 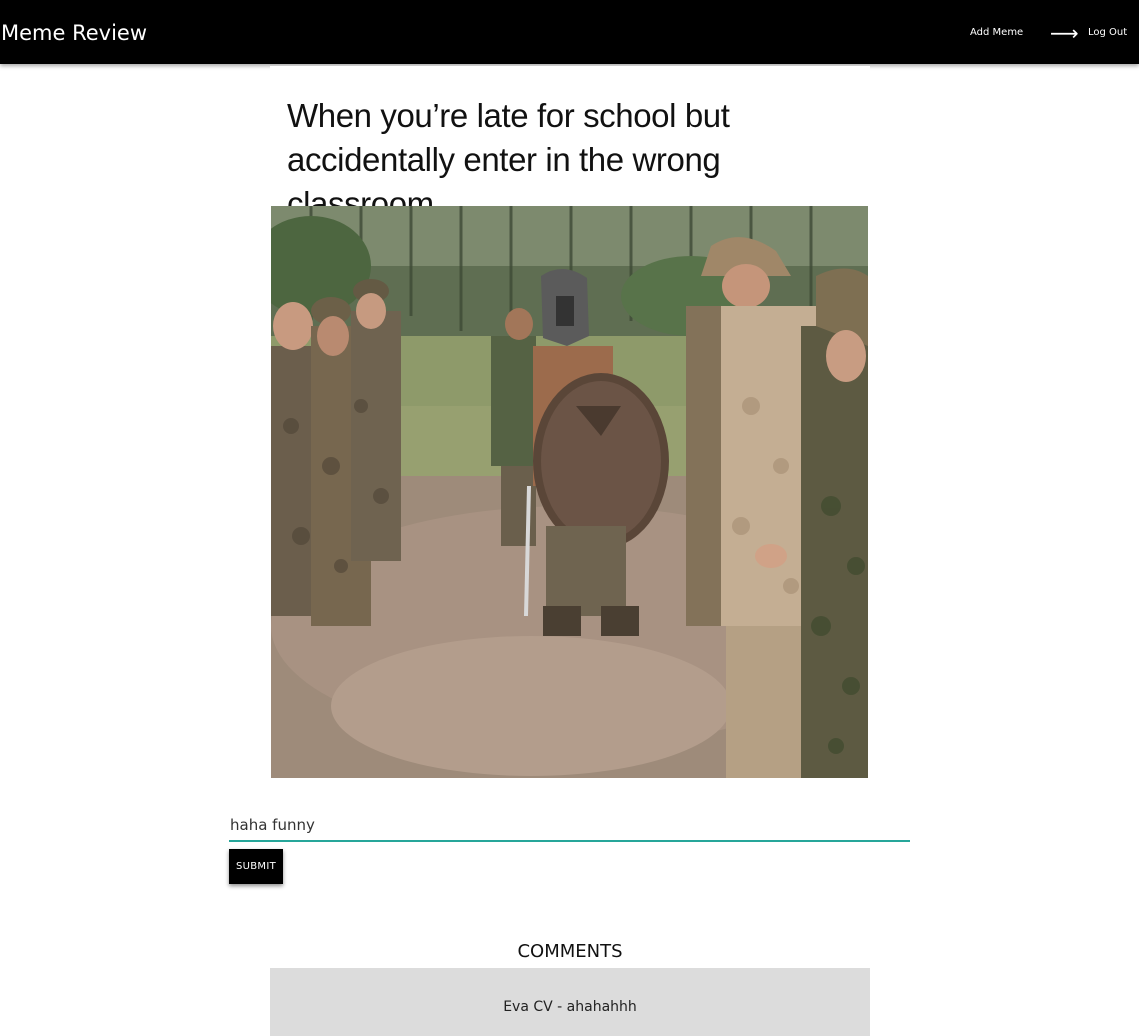 What do you see at coordinates (569, 32) in the screenshot?
I see `navbar: Meme Review Add Meme ⟶ Log Out` at bounding box center [569, 32].